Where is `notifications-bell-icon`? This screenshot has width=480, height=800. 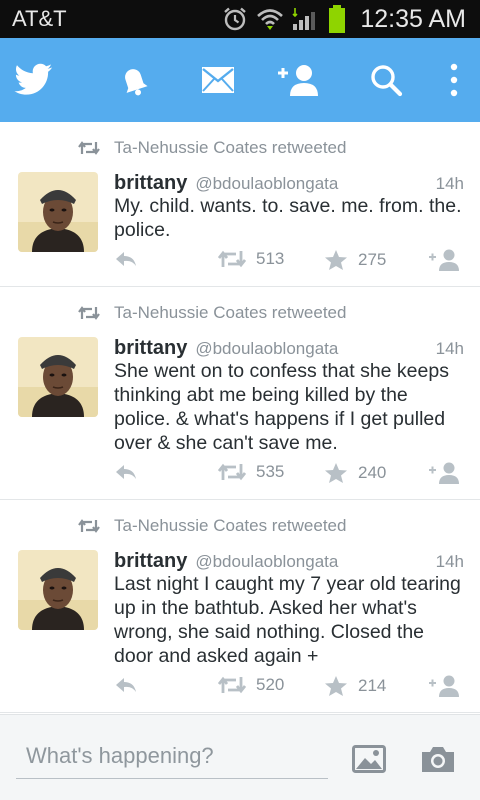
notifications-bell-icon is located at coordinates (134, 80).